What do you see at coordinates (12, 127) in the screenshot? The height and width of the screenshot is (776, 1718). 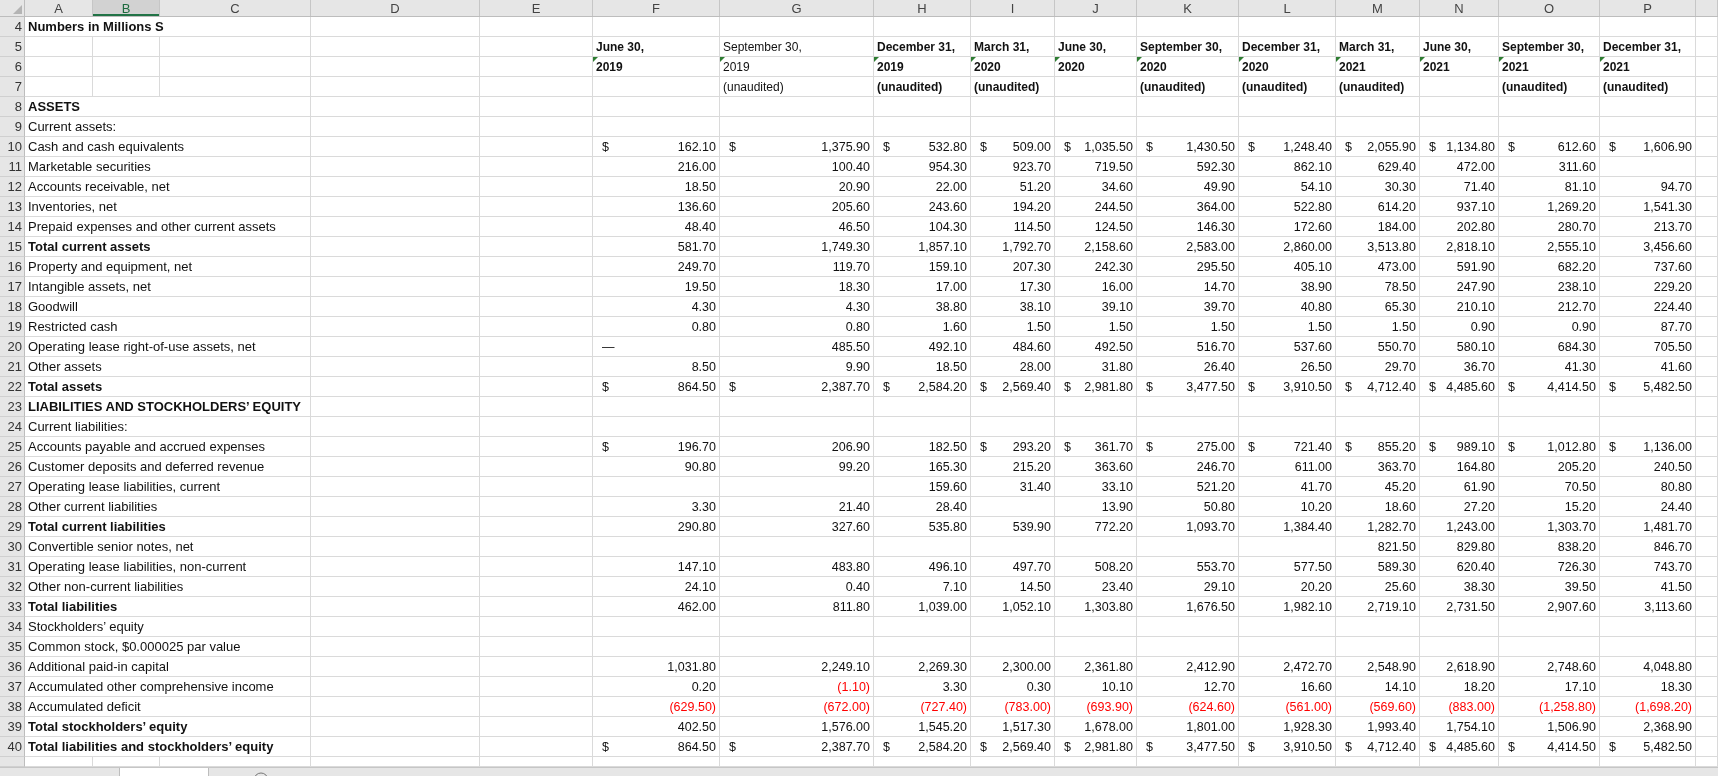 I see `row-number: 9` at bounding box center [12, 127].